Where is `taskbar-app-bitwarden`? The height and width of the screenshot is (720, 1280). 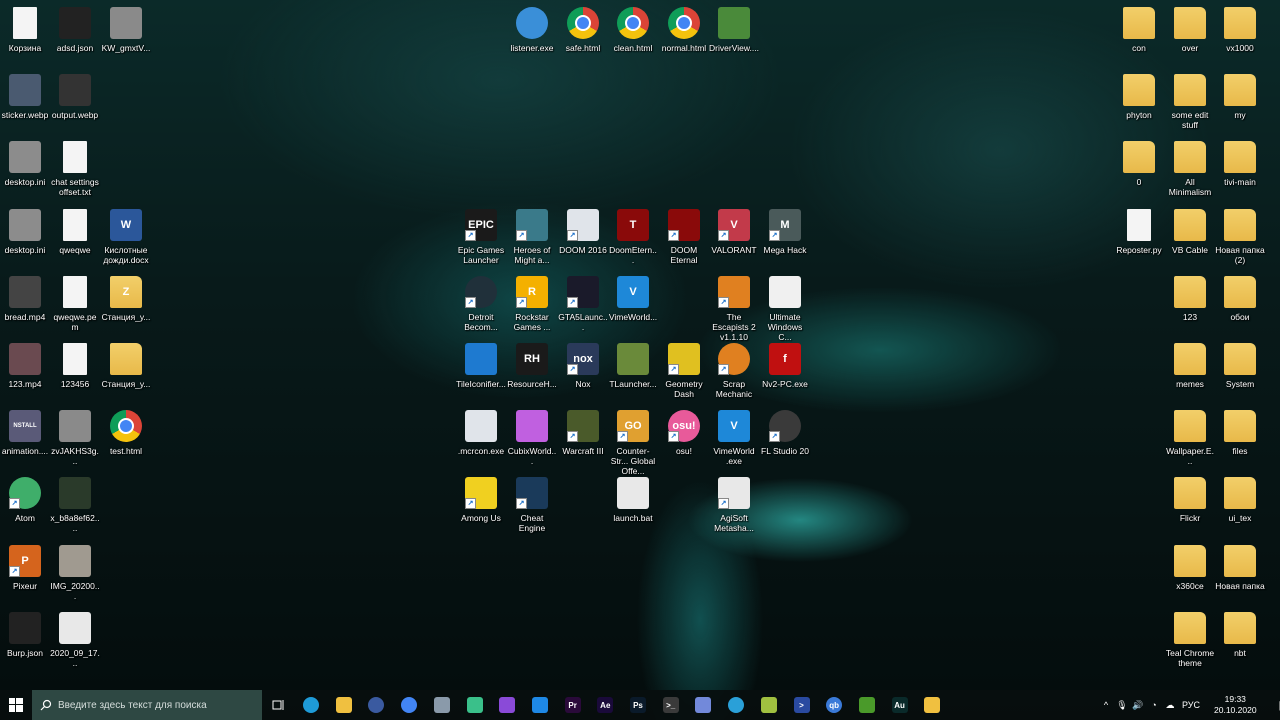 taskbar-app-bitwarden is located at coordinates (376, 705).